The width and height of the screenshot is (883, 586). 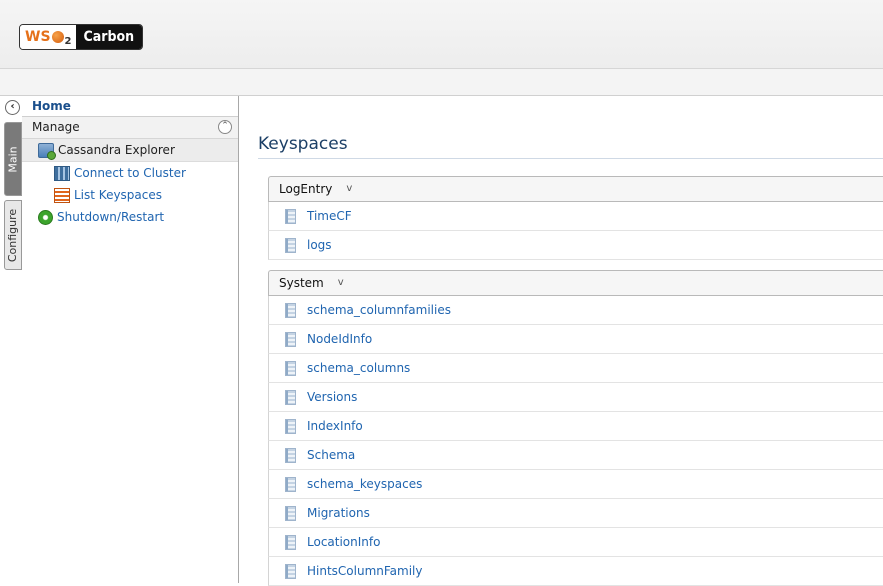 What do you see at coordinates (319, 245) in the screenshot?
I see `column-family-link: logs` at bounding box center [319, 245].